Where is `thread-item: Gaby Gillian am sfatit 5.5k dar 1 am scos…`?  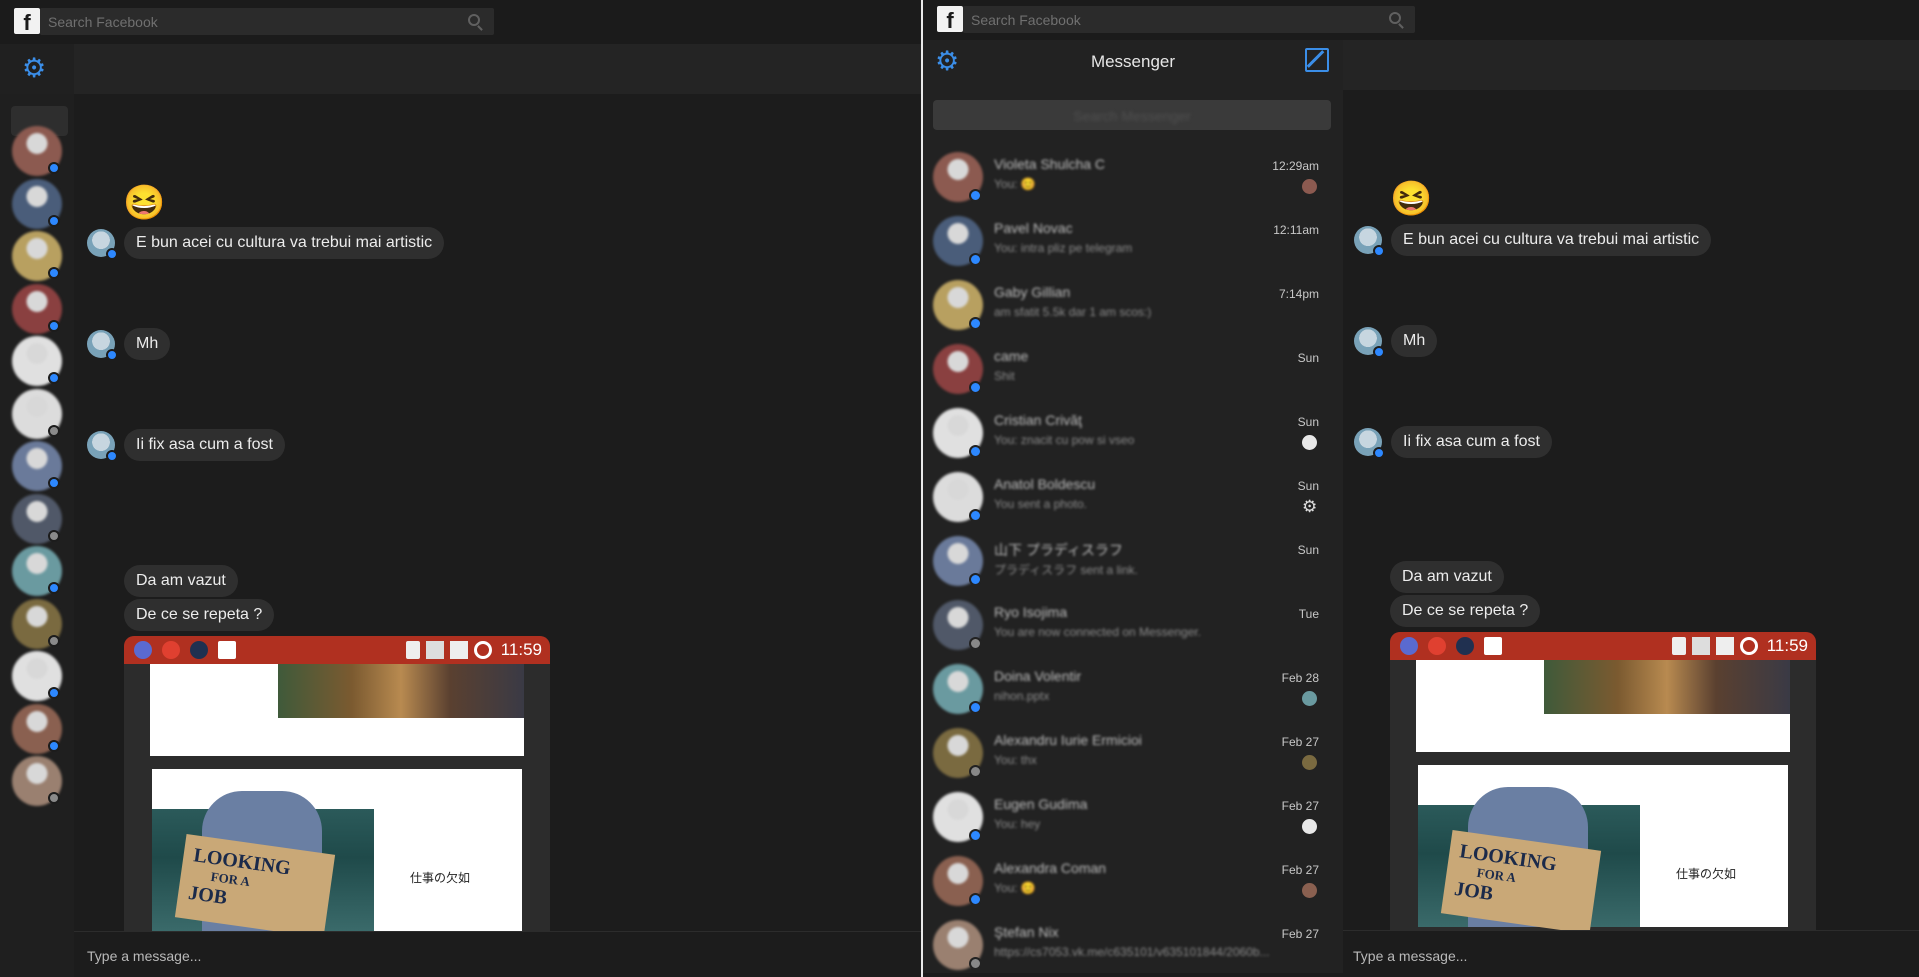
thread-item: Gaby Gillian am sfatit 5.5k dar 1 am scos… is located at coordinates (1133, 306).